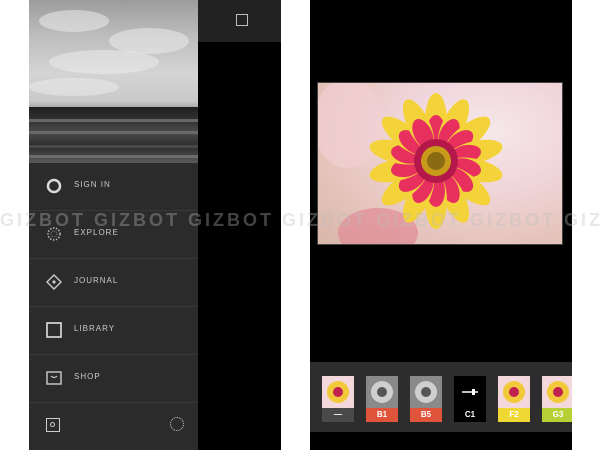 The height and width of the screenshot is (450, 600). Describe the element at coordinates (177, 424) in the screenshot. I see `spinner-icon` at that location.